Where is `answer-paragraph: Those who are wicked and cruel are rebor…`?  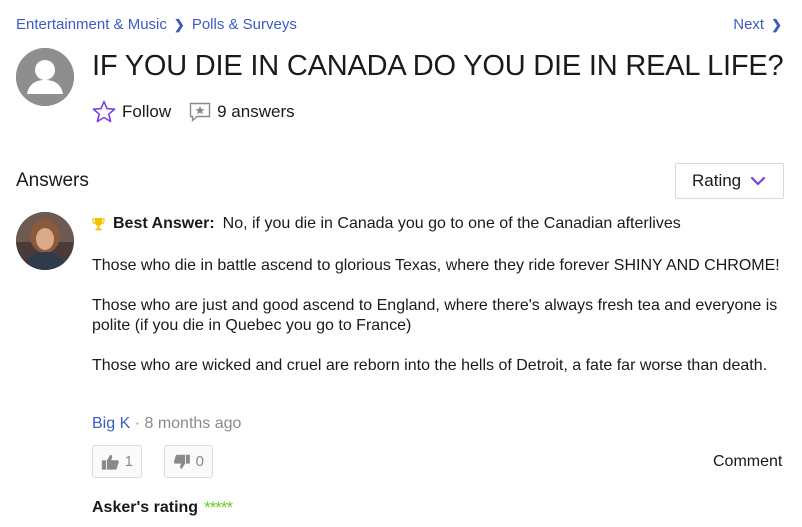
answer-paragraph: Those who are wicked and cruel are rebor… is located at coordinates (430, 365).